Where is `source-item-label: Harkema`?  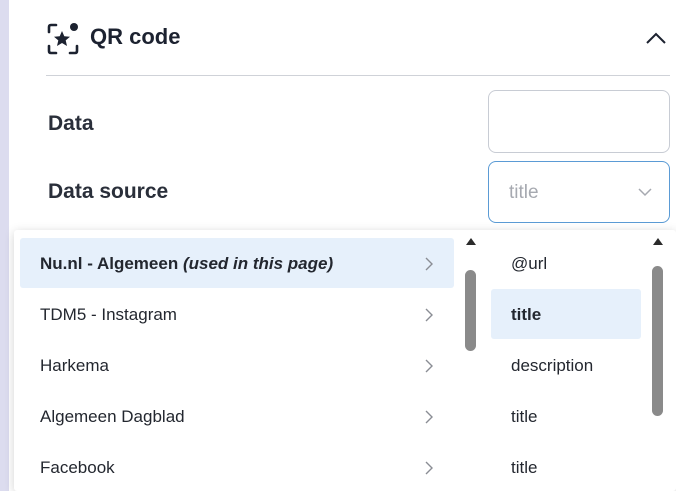 source-item-label: Harkema is located at coordinates (74, 365).